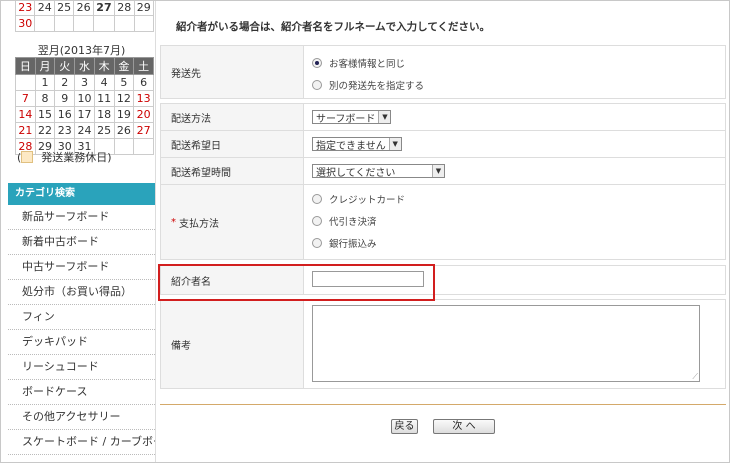 The width and height of the screenshot is (730, 463). I want to click on category-item: 新着中古ボード, so click(81, 242).